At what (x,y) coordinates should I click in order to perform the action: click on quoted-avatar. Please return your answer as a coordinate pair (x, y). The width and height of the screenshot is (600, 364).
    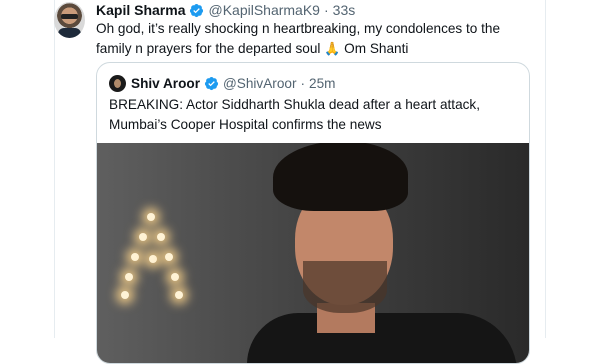
    Looking at the image, I should click on (117, 83).